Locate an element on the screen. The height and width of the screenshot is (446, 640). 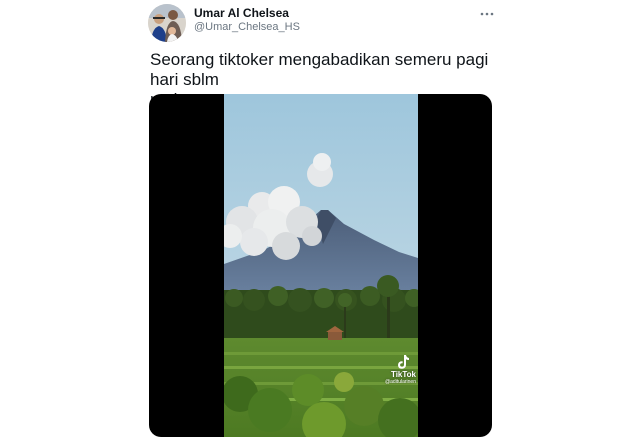
tiktok-watermark: TikTok @aditularinen is located at coordinates (400, 369).